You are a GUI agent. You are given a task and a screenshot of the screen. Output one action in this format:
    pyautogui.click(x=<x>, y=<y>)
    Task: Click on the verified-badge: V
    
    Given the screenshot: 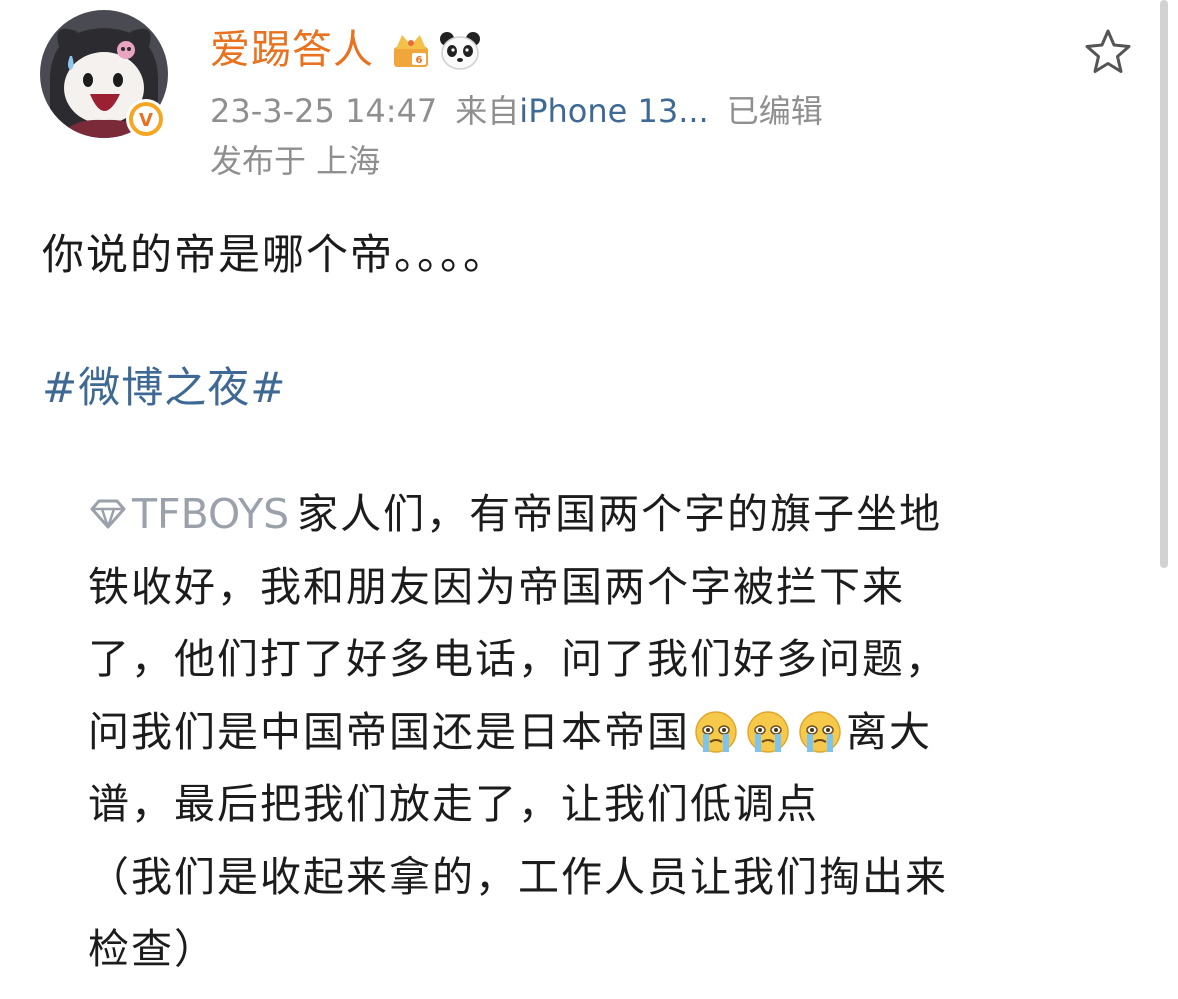 What is the action you would take?
    pyautogui.click(x=146, y=119)
    